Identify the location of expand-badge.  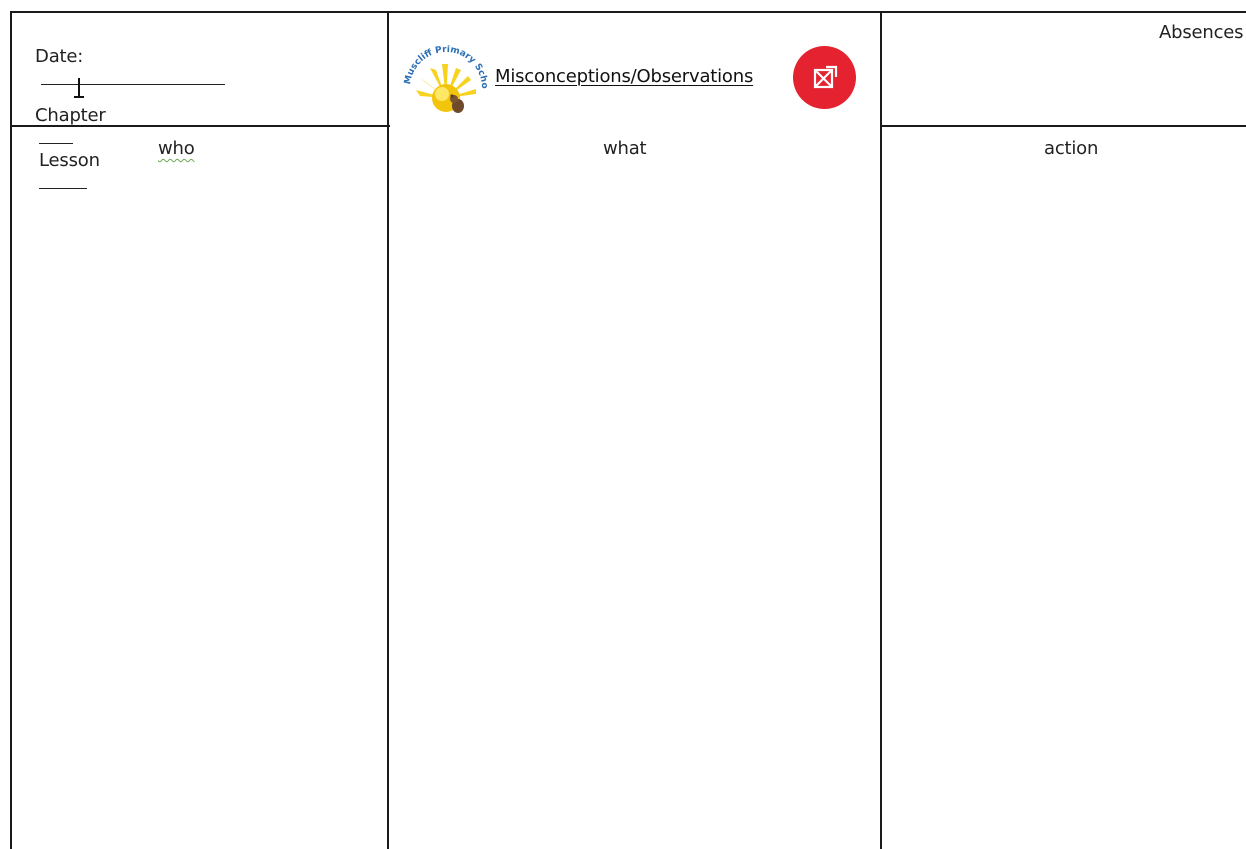
(824, 77).